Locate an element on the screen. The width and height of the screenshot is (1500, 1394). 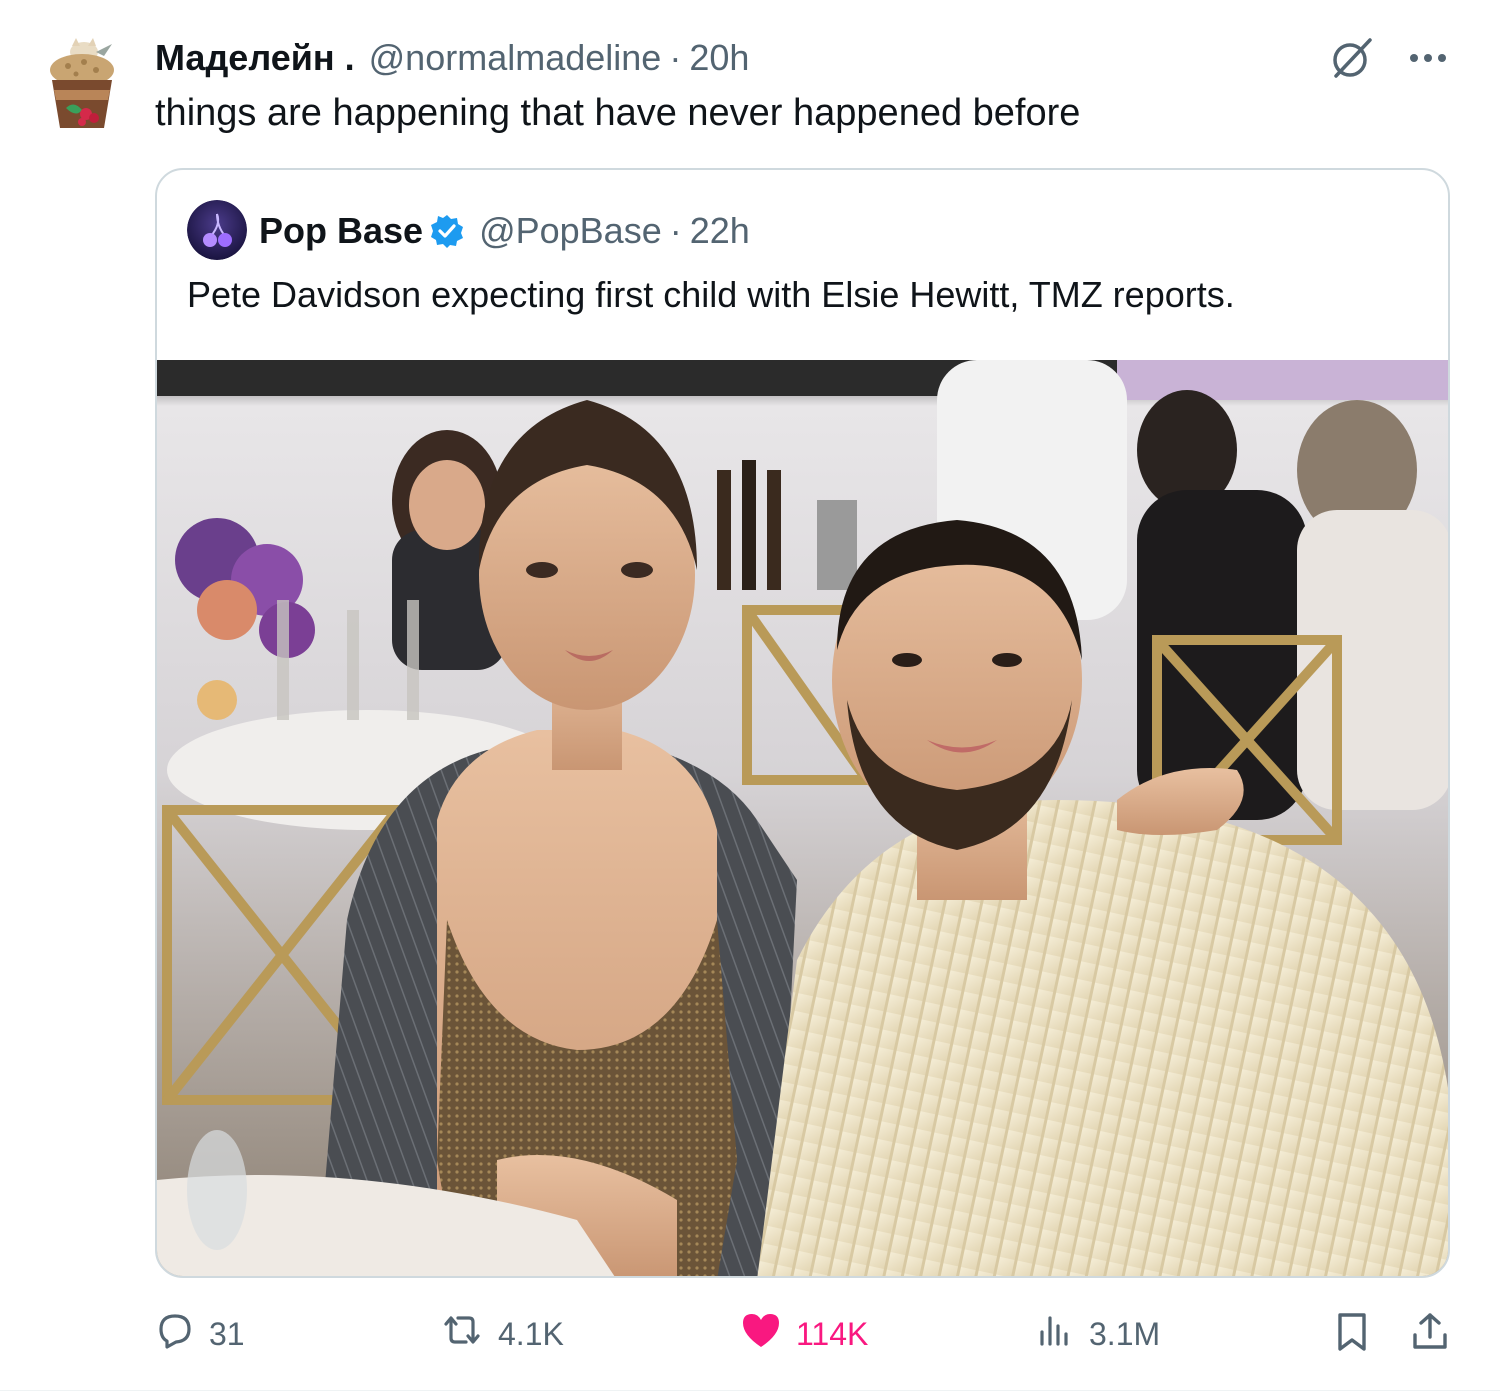
author-avatar is located at coordinates (81, 86).